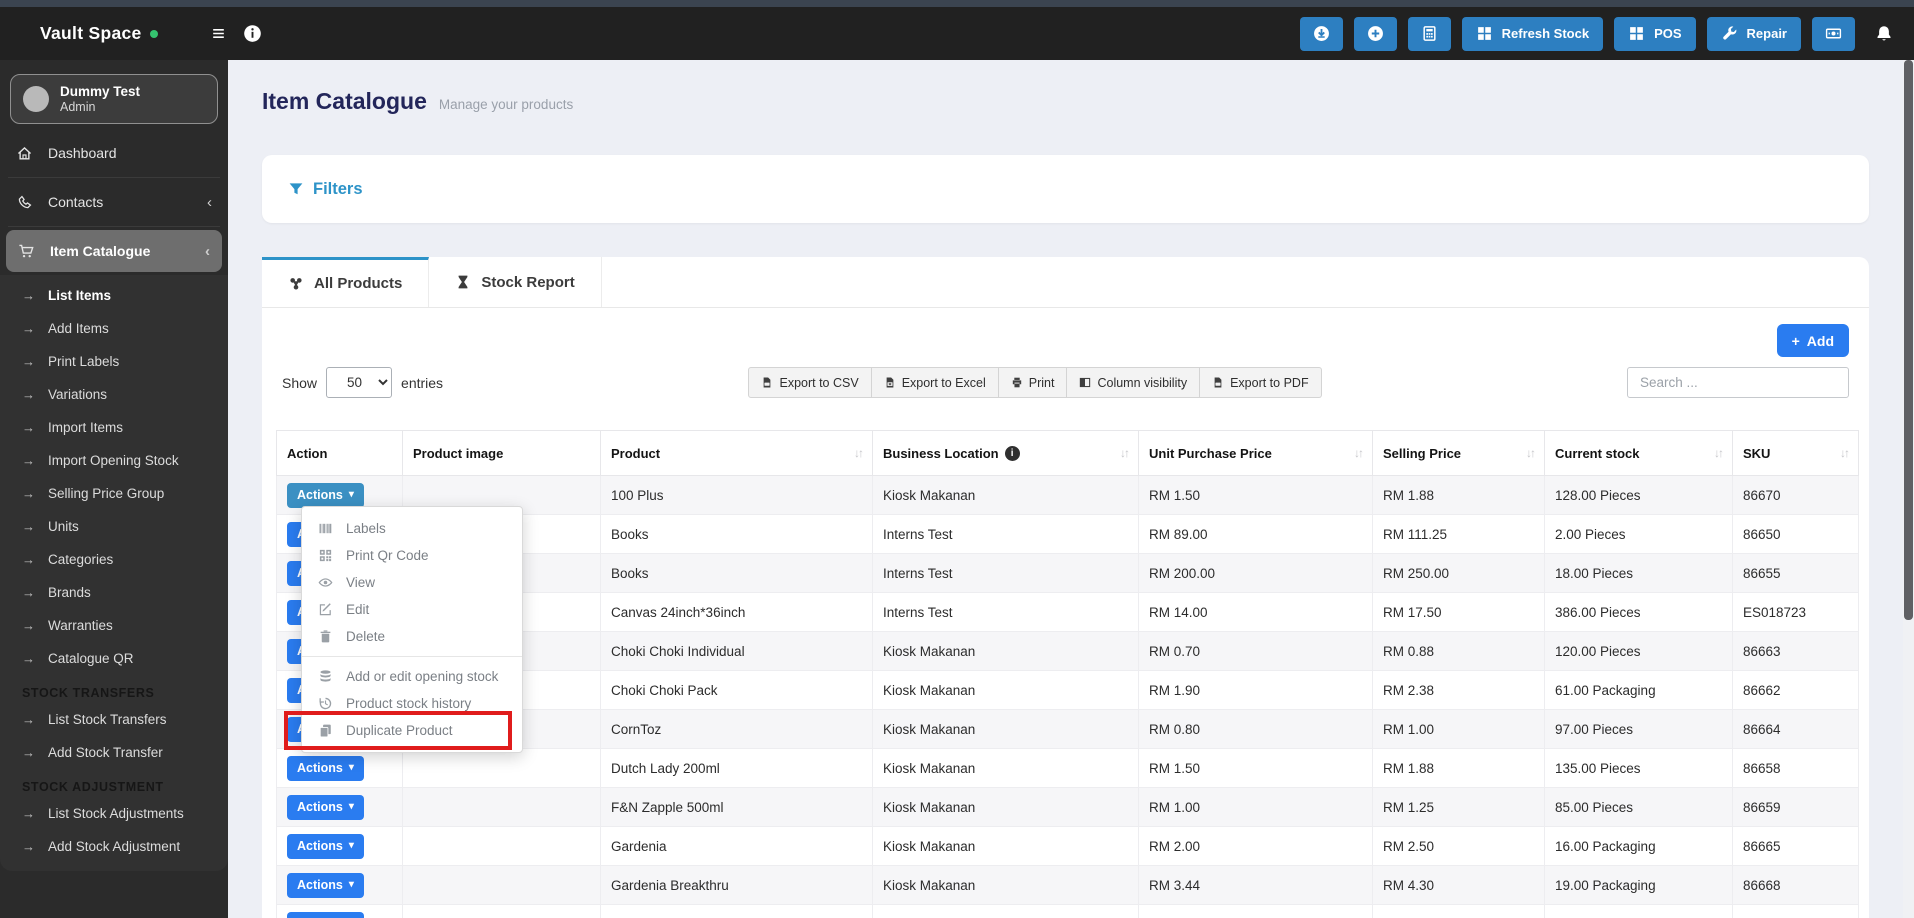 This screenshot has height=918, width=1914. Describe the element at coordinates (1321, 33) in the screenshot. I see `download-button` at that location.